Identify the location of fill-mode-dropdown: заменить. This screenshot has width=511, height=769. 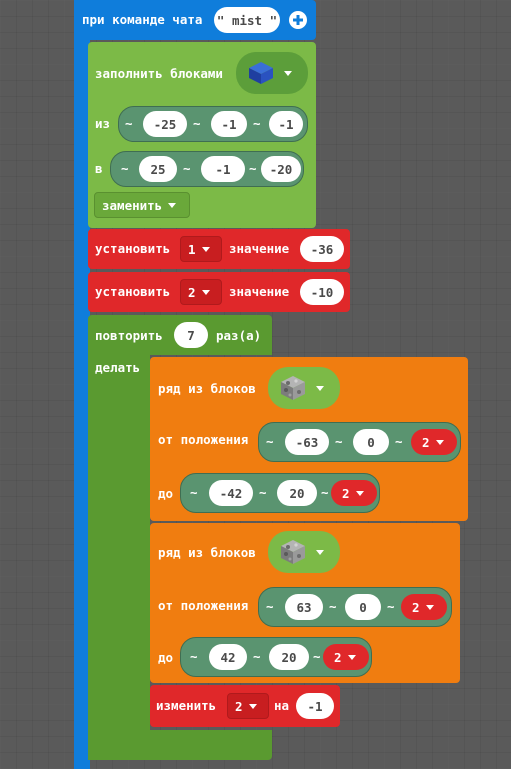
(142, 205).